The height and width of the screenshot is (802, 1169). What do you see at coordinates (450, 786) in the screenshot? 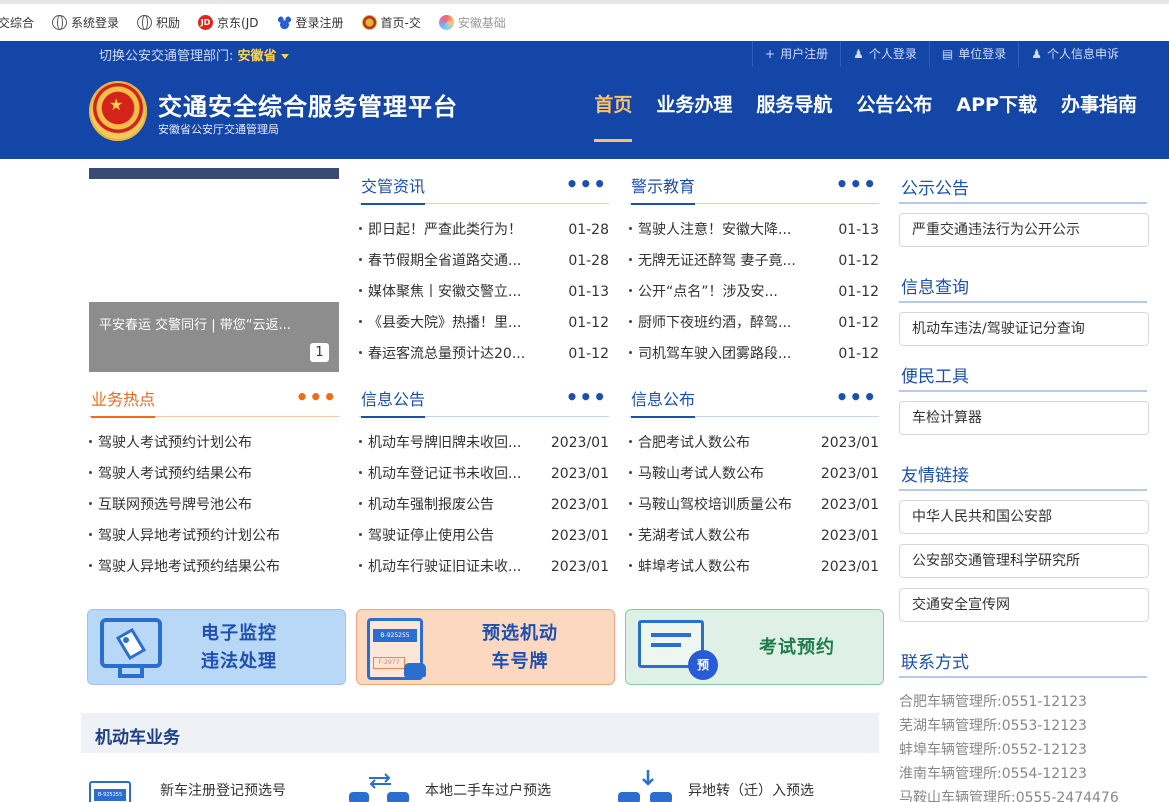
I see `service-local-transfer: 本地二手车过户预选` at bounding box center [450, 786].